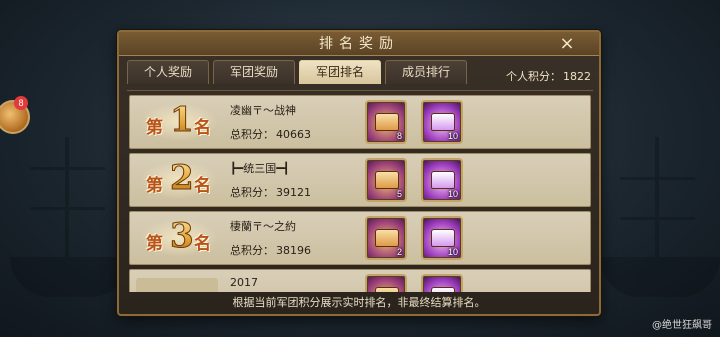  What do you see at coordinates (168, 72) in the screenshot?
I see `tab-personal-reward: 个人奖励` at bounding box center [168, 72].